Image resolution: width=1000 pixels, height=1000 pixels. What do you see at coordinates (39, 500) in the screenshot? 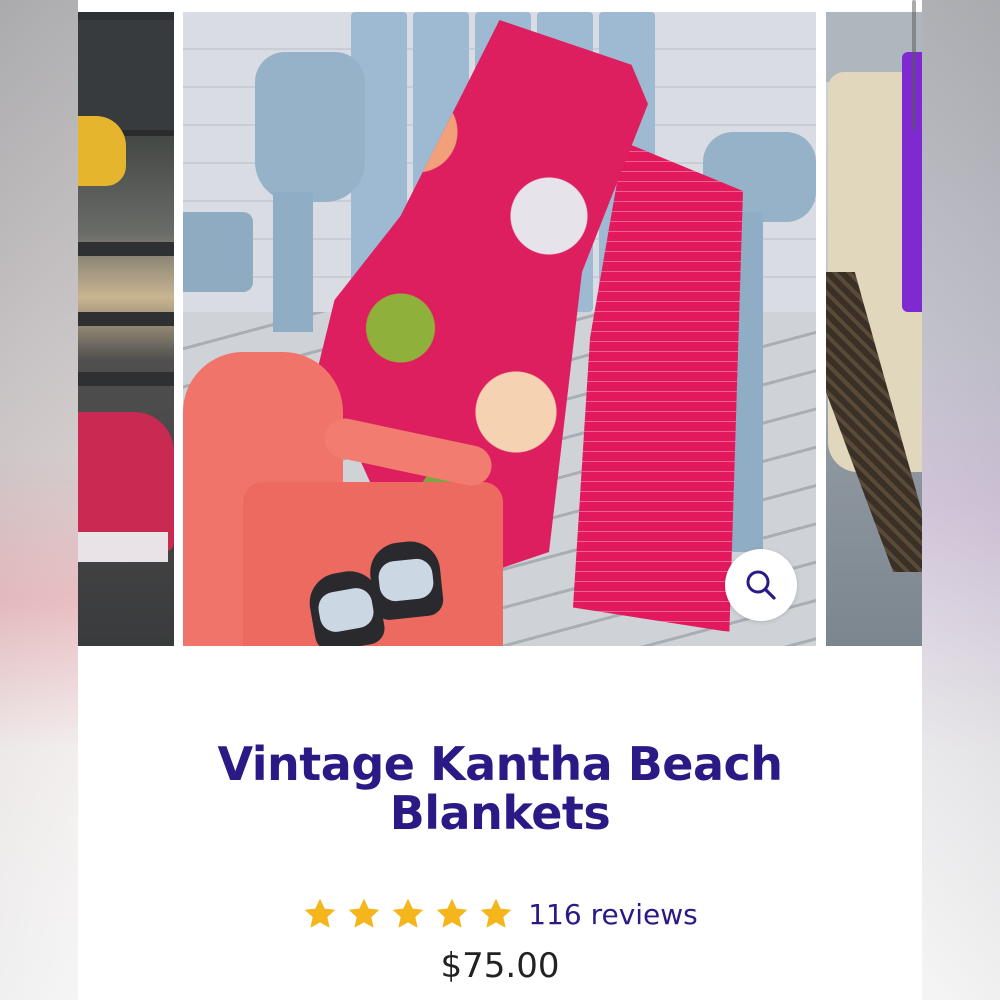
I see `background-left-blur` at bounding box center [39, 500].